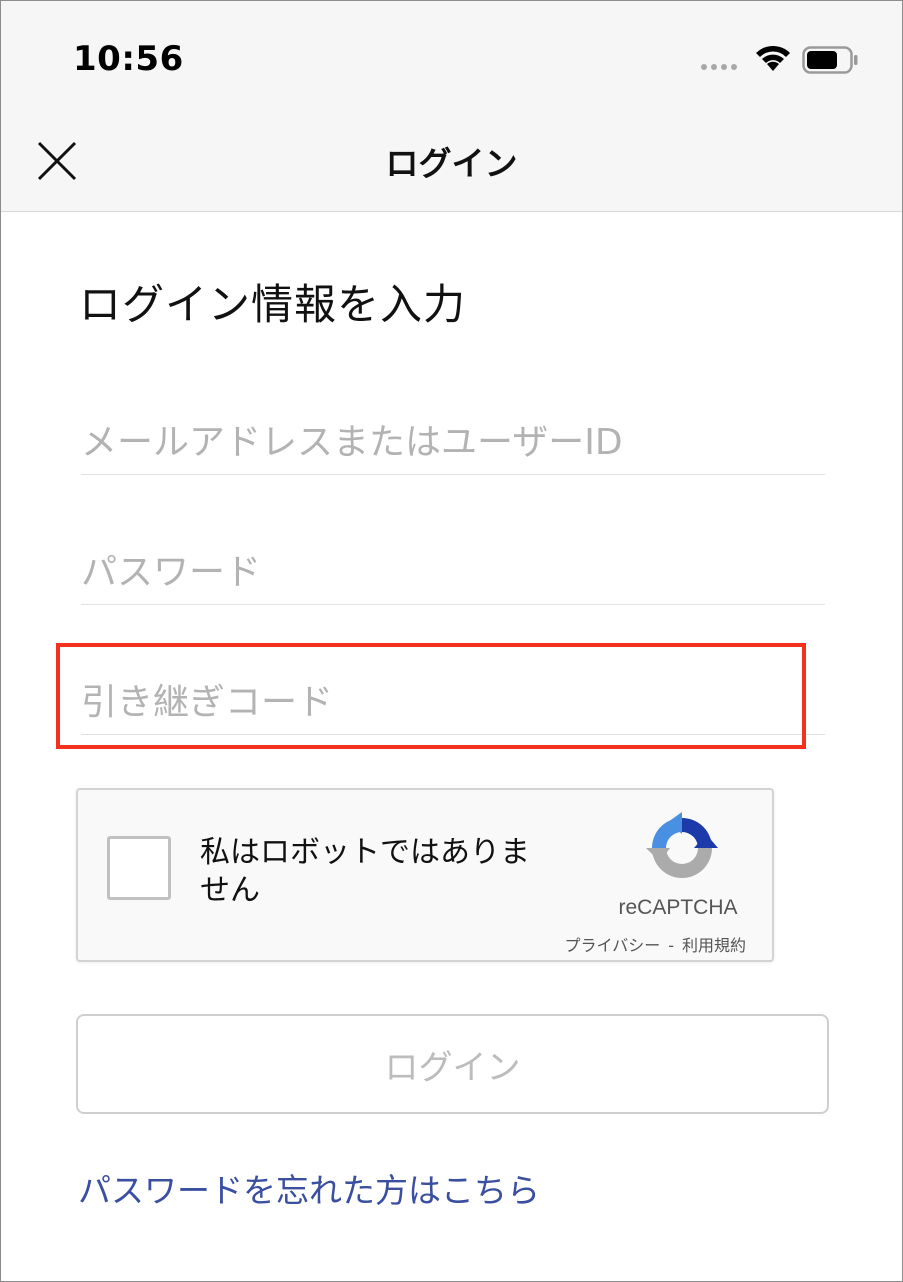  Describe the element at coordinates (431, 696) in the screenshot. I see `transfer-code-highlight` at that location.